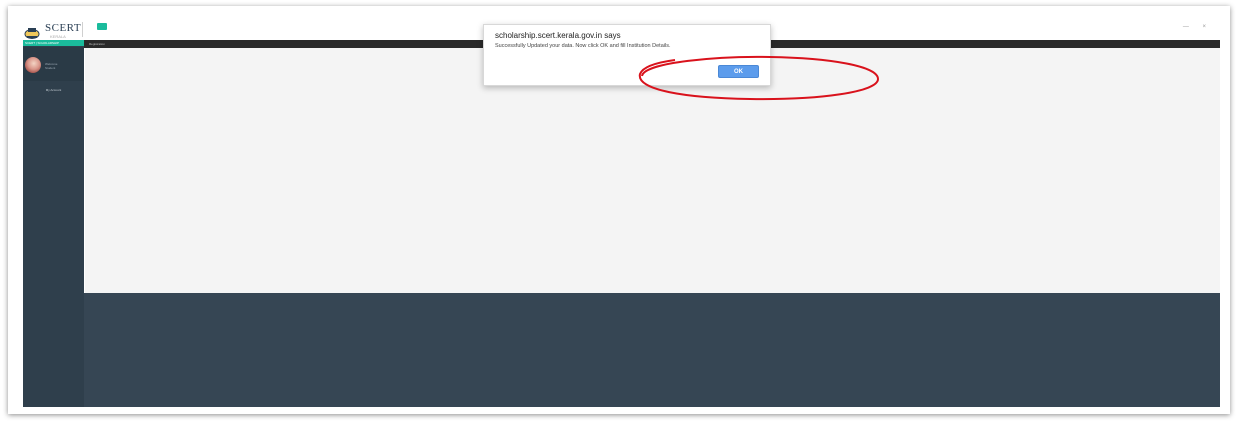 The width and height of the screenshot is (1240, 421). What do you see at coordinates (63, 28) in the screenshot?
I see `logo-text: SCERT` at bounding box center [63, 28].